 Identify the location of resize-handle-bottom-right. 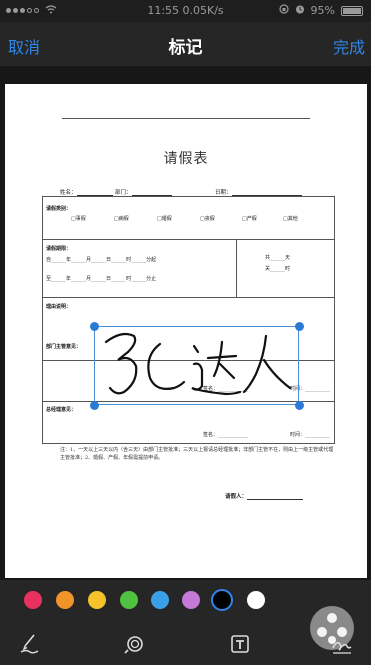
(299, 405).